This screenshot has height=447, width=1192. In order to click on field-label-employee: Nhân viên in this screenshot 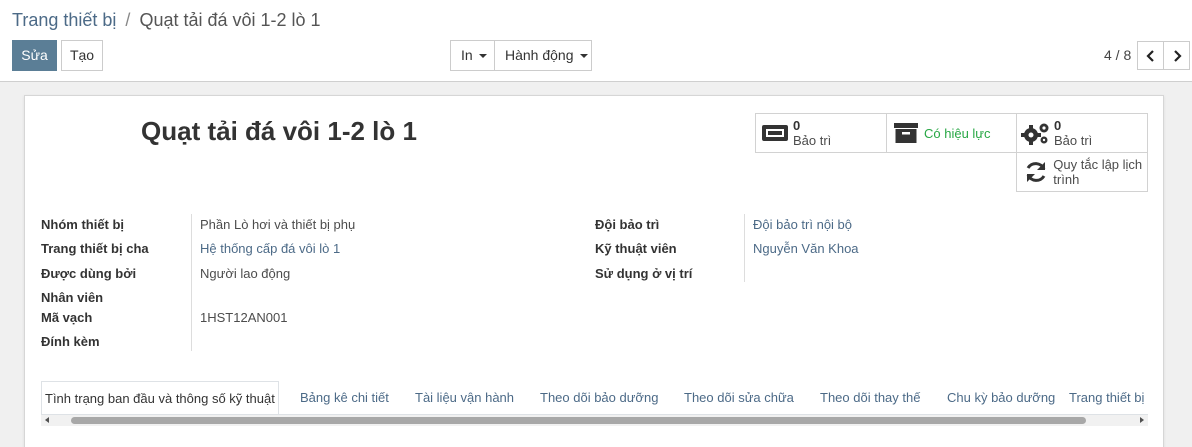, I will do `click(72, 297)`.